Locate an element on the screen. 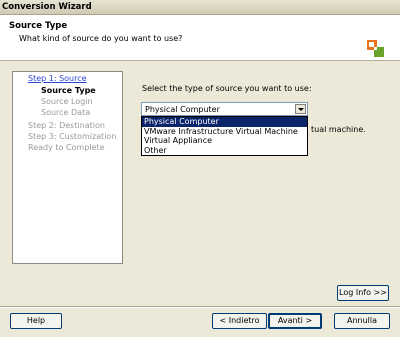 This screenshot has width=400, height=337. window-title: Conversion Wizard is located at coordinates (47, 7).